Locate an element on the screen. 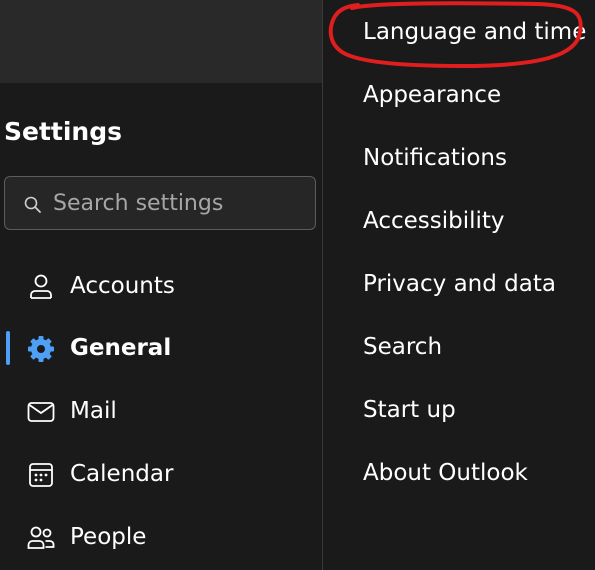  menu-item-privacy-and-data: Privacy and data is located at coordinates (459, 284).